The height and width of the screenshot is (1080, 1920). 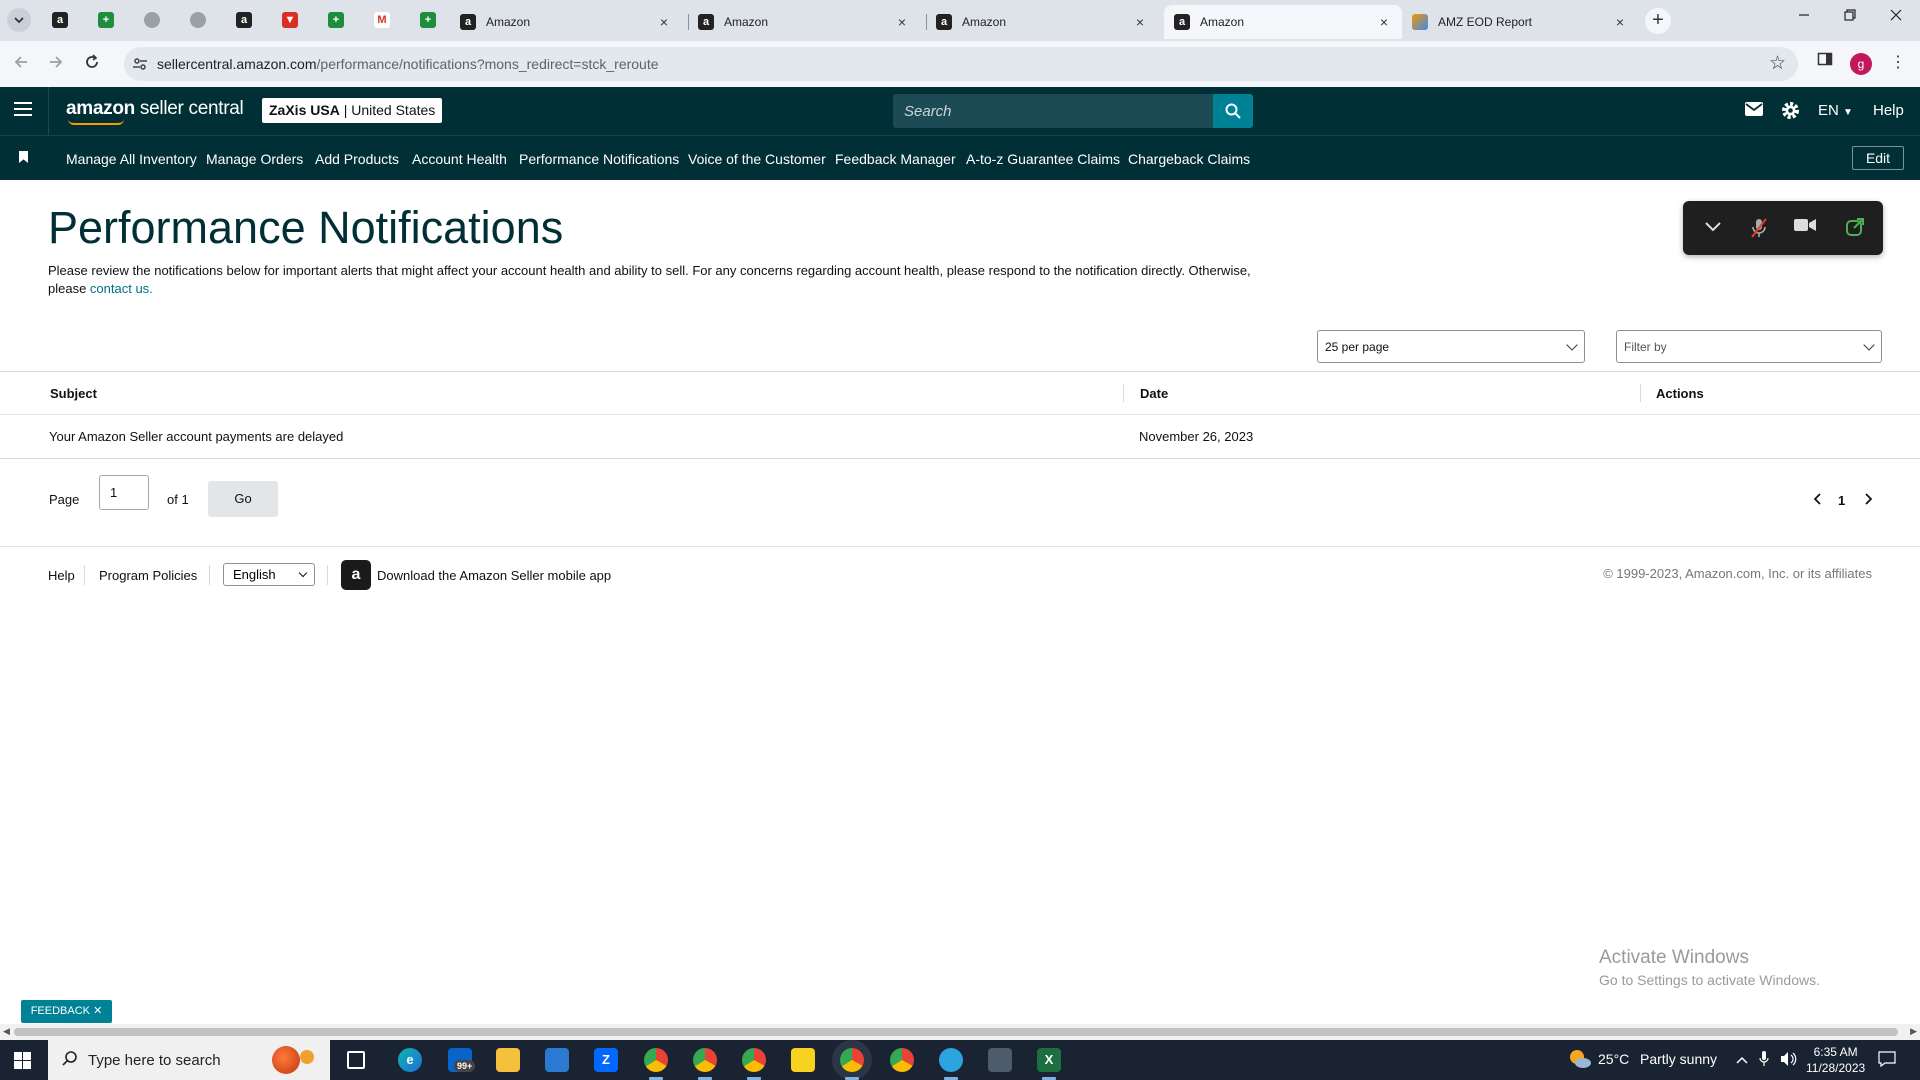 What do you see at coordinates (121, 288) in the screenshot?
I see `contact-us-link: contact us.` at bounding box center [121, 288].